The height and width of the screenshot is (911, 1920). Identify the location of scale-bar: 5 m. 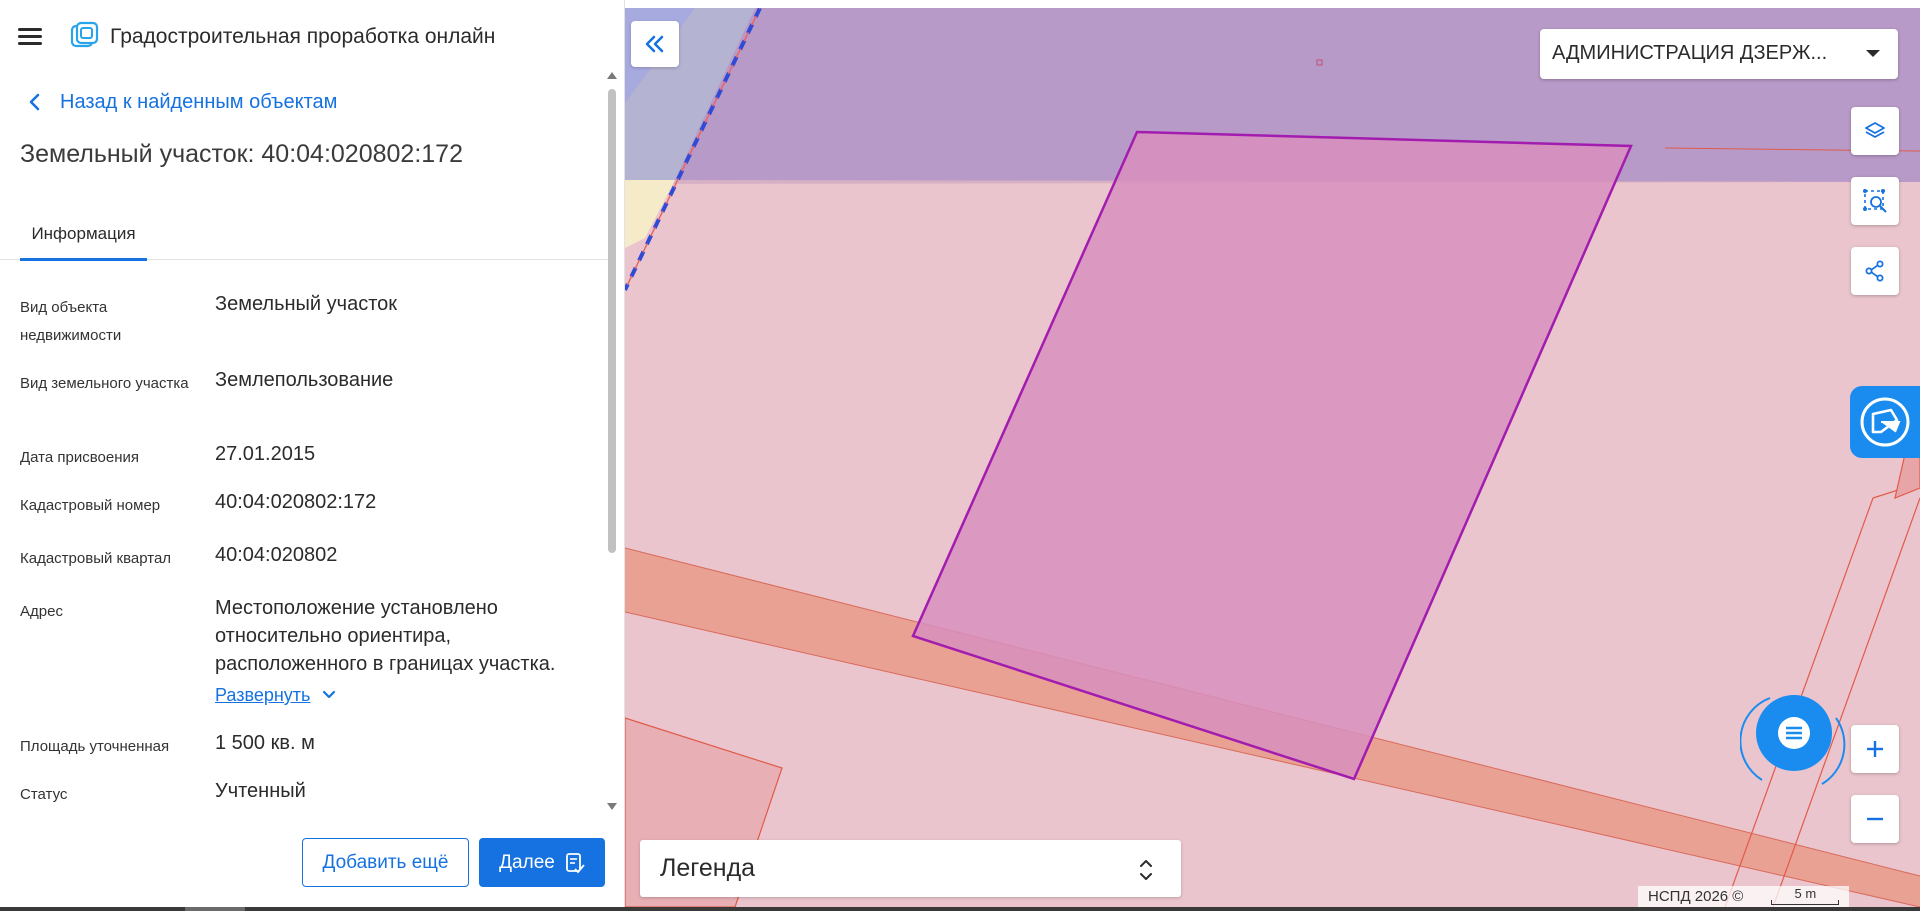
(1805, 895).